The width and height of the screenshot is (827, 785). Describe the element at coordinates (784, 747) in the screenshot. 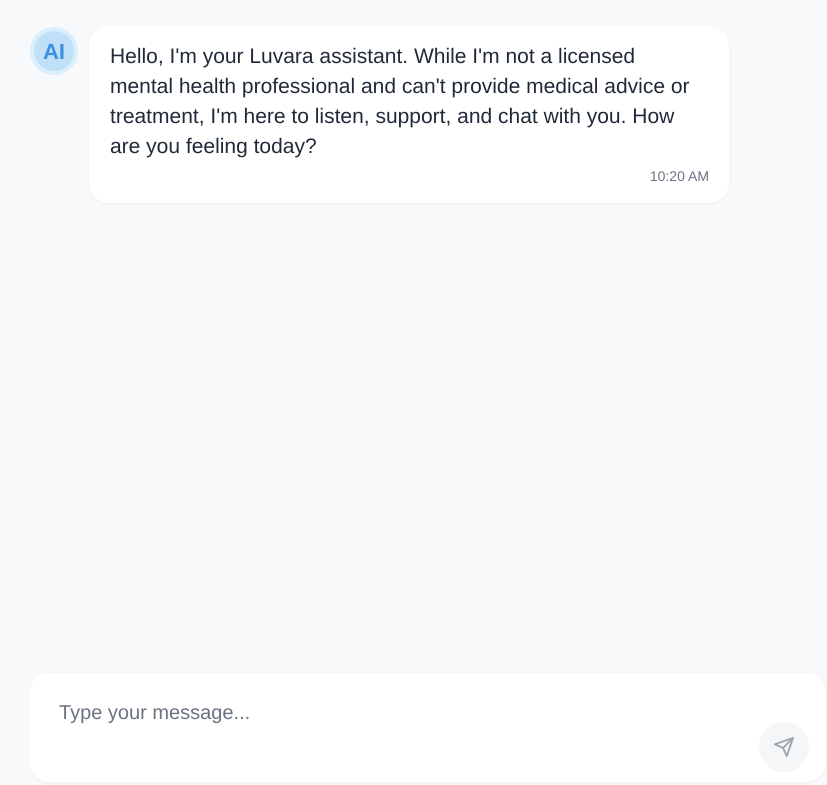

I see `send-icon` at that location.